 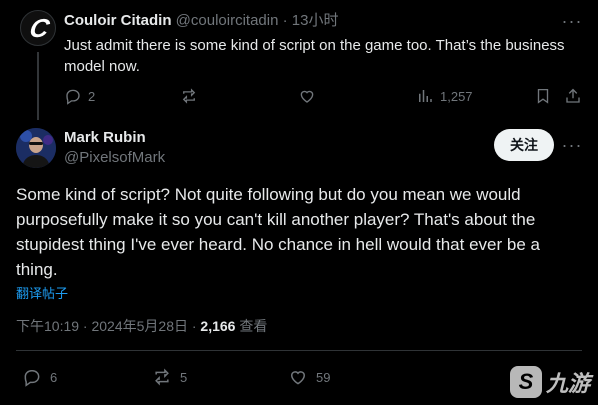 I want to click on watermark-text: 九游, so click(x=568, y=383).